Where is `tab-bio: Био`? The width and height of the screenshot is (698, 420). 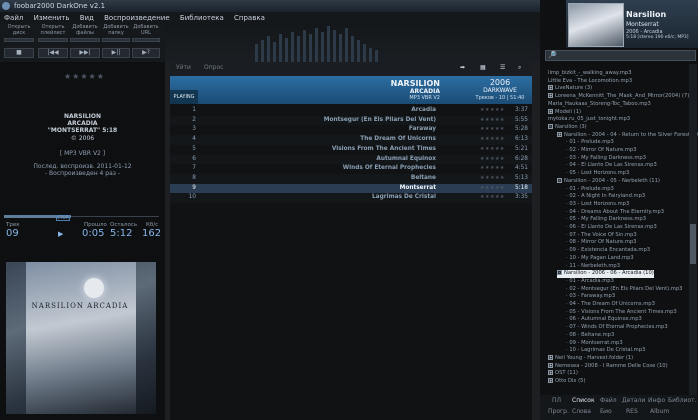 tab-bio: Био is located at coordinates (606, 411).